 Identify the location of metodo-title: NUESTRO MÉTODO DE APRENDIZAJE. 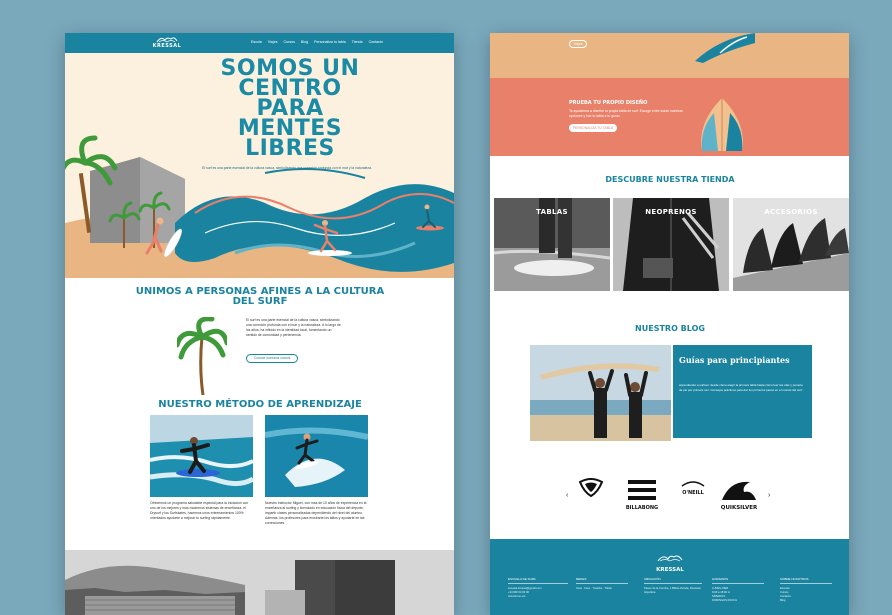
(260, 404).